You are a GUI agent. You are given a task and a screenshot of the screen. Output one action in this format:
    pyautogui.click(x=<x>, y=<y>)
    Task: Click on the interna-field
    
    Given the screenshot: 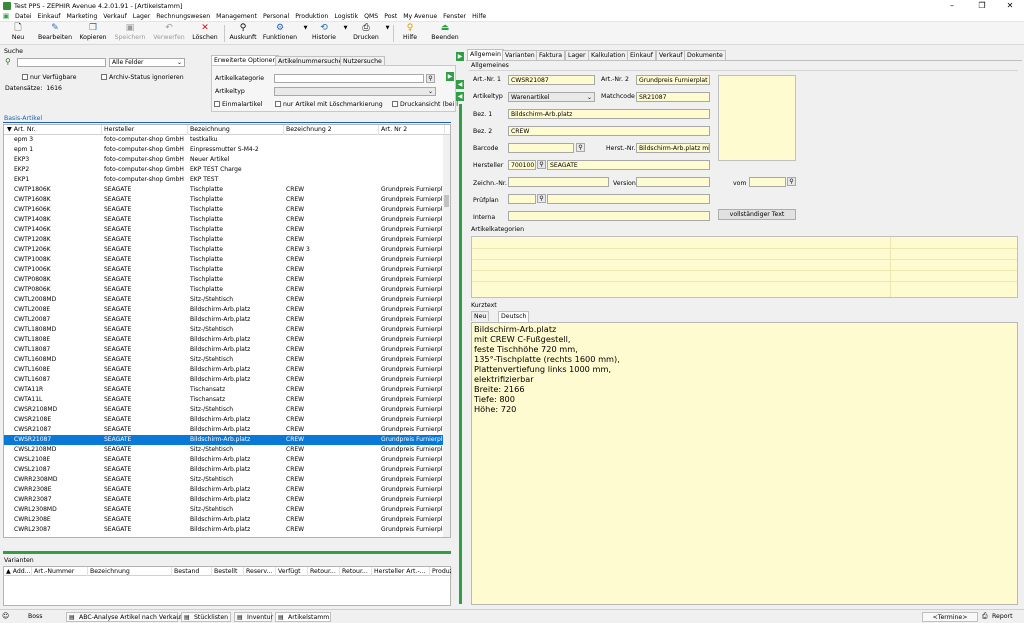 What is the action you would take?
    pyautogui.click(x=609, y=216)
    